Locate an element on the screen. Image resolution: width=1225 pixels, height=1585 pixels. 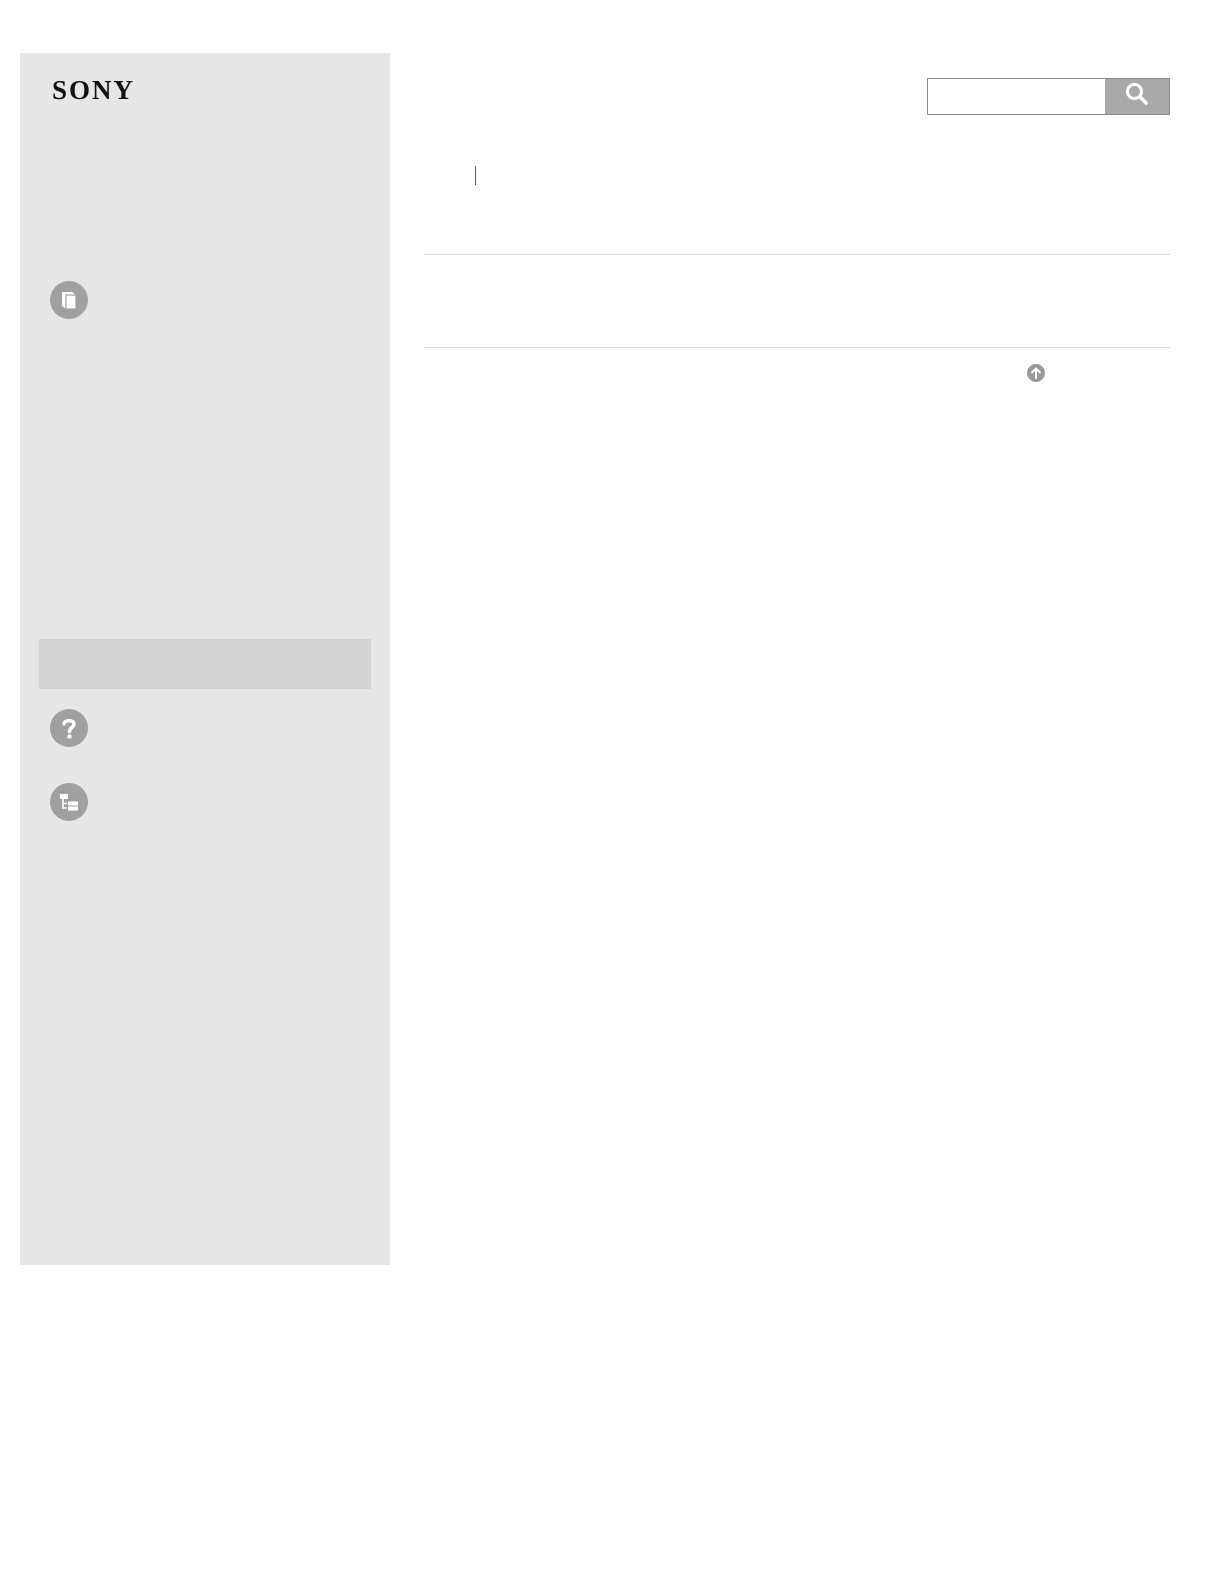
tree-list-icon is located at coordinates (69, 802).